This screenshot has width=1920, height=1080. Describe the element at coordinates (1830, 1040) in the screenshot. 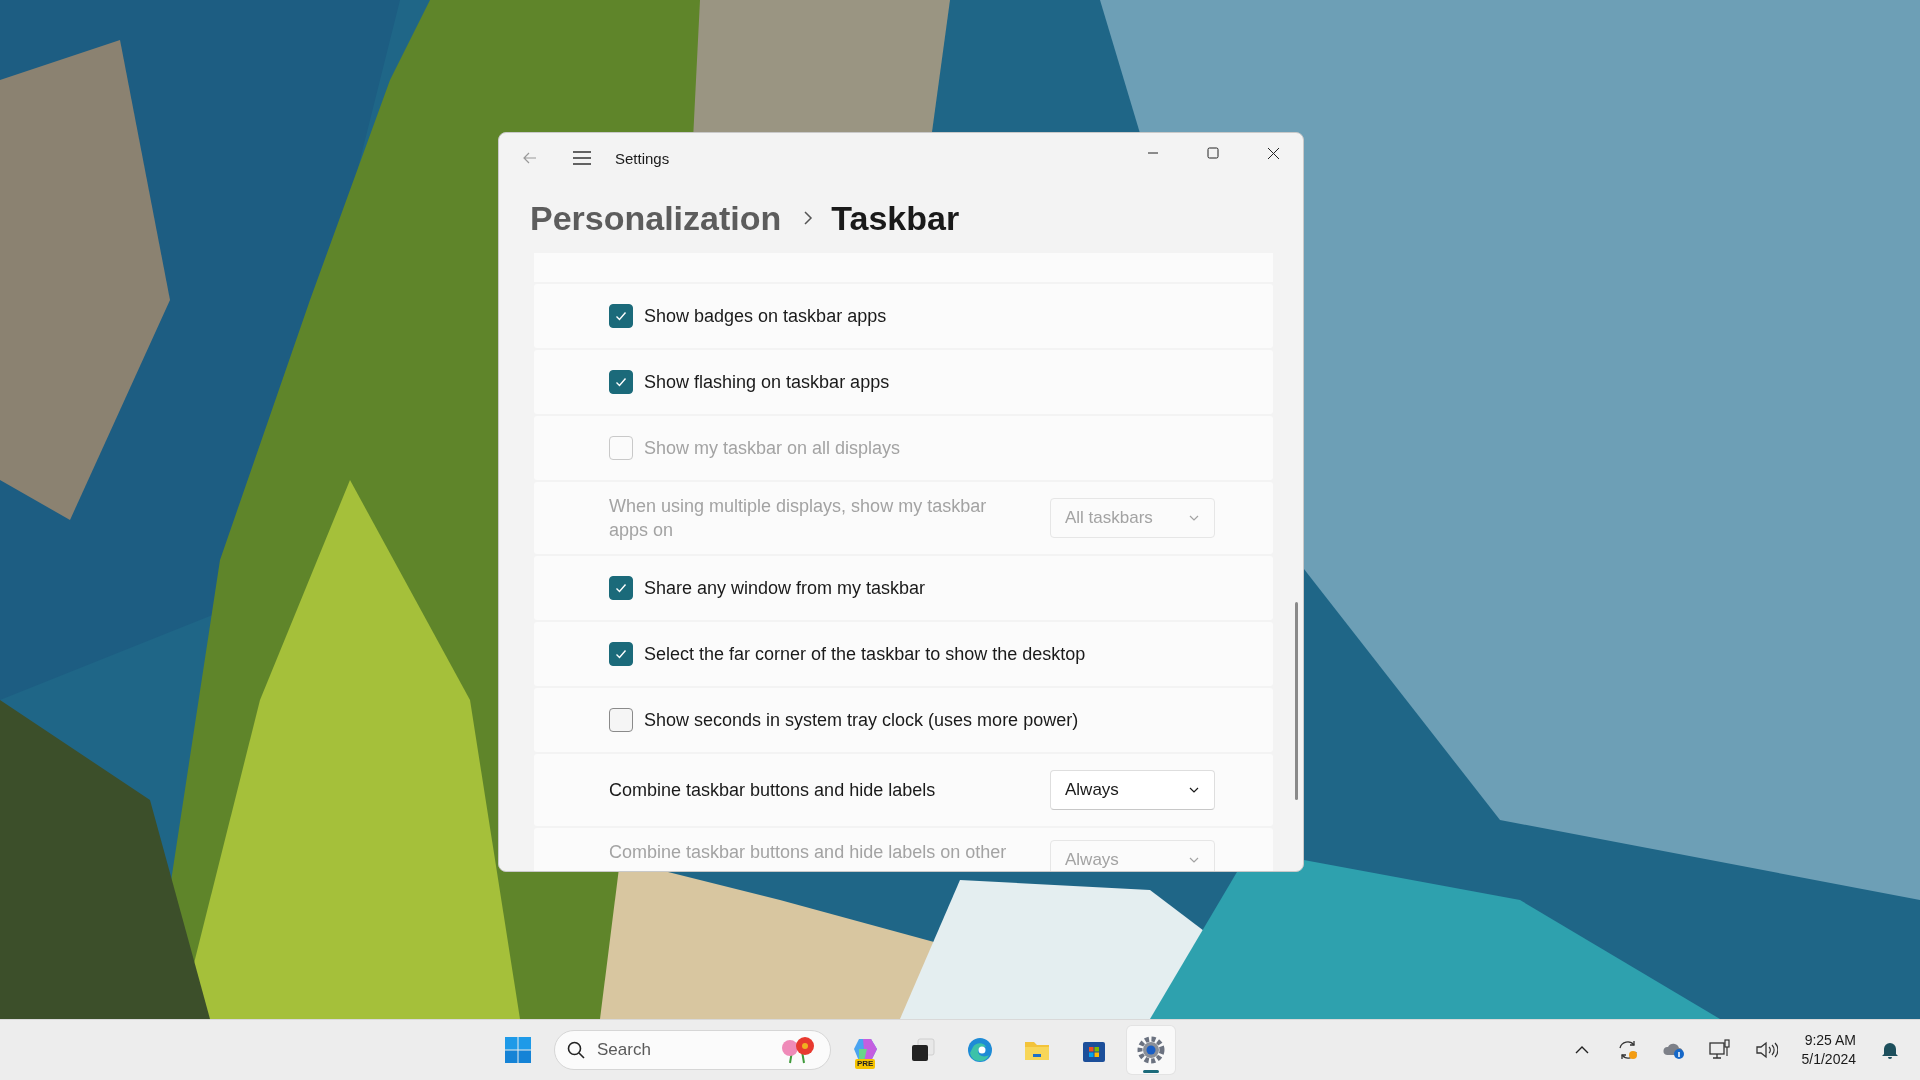

I see `clock-time: 9:25 AM` at that location.